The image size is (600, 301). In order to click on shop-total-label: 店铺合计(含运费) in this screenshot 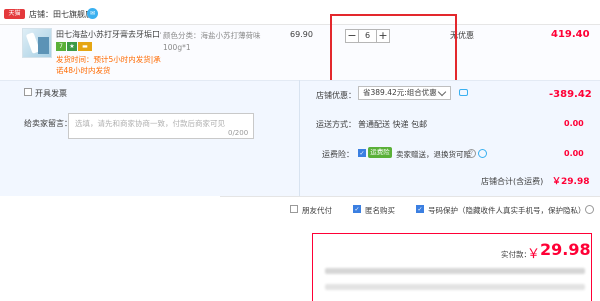, I will do `click(512, 181)`.